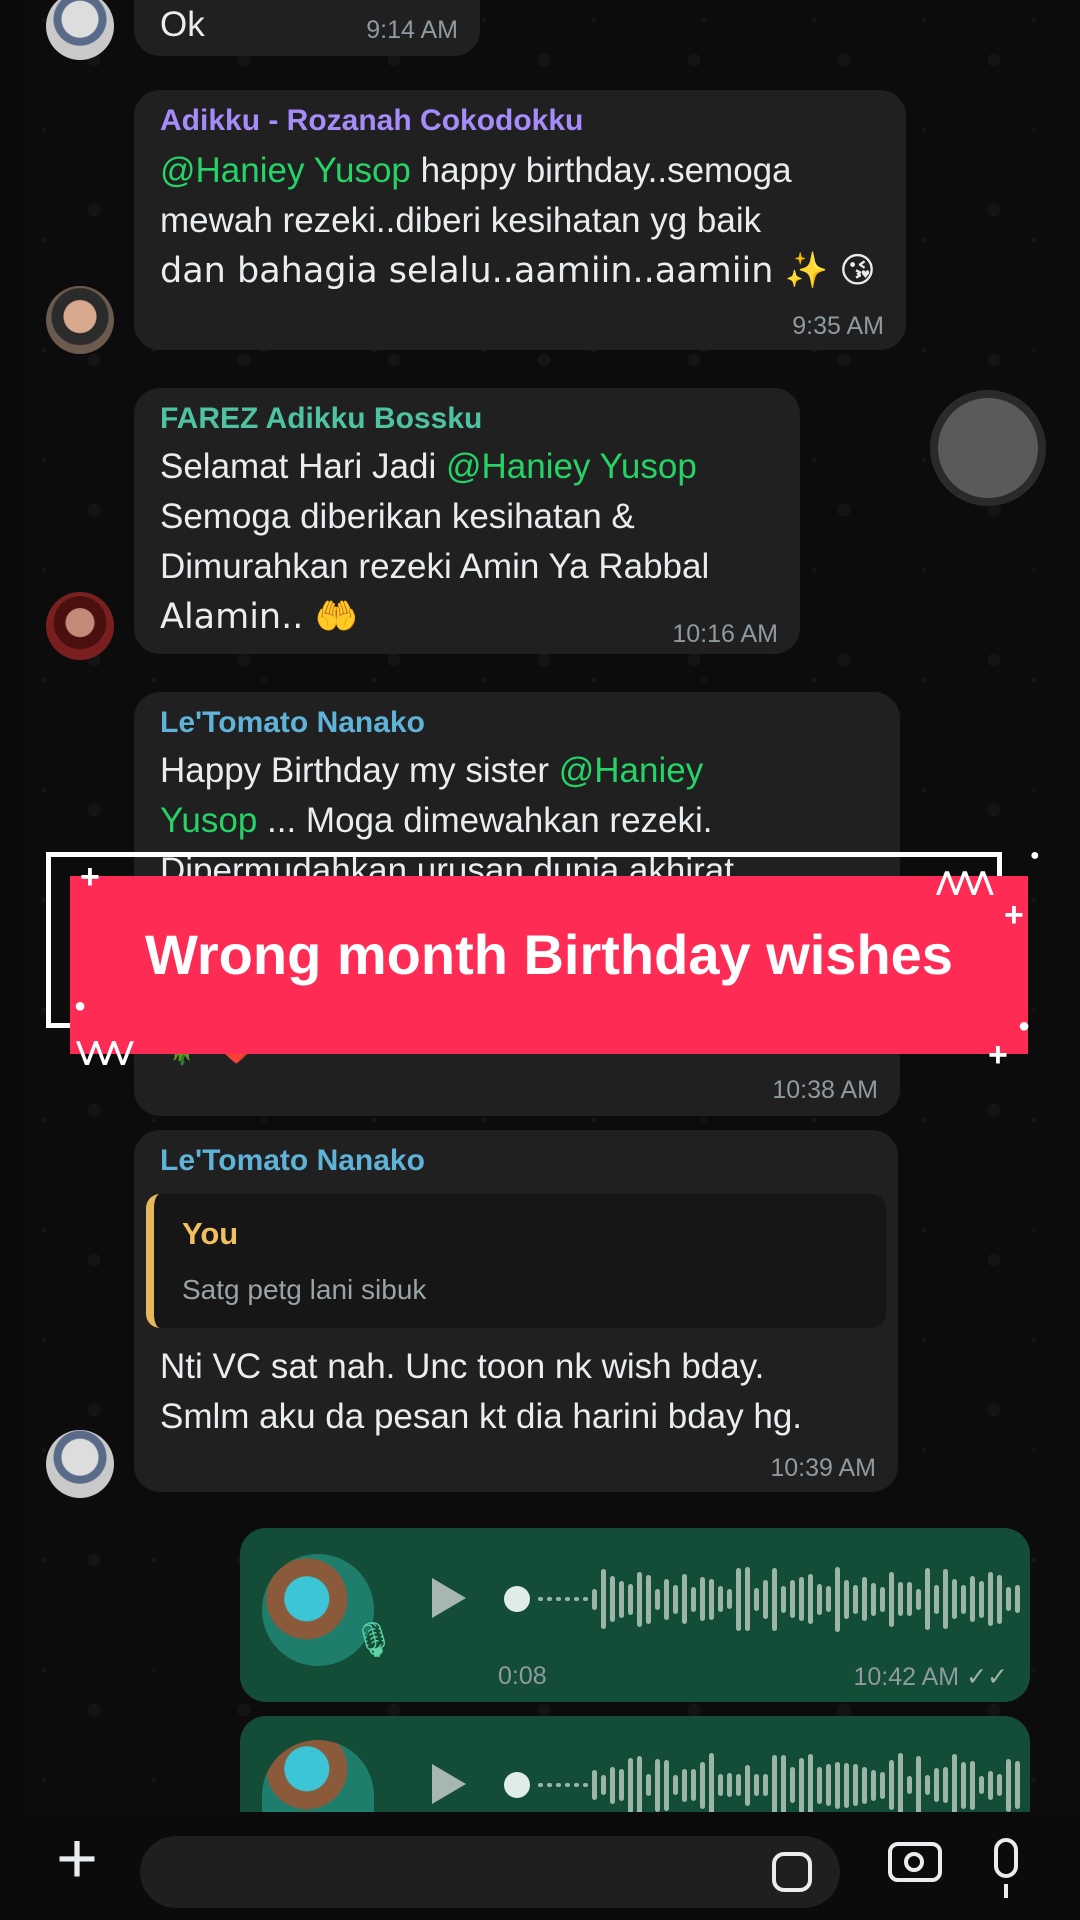 The width and height of the screenshot is (1080, 1920). What do you see at coordinates (1006, 1858) in the screenshot?
I see `microphone-icon` at bounding box center [1006, 1858].